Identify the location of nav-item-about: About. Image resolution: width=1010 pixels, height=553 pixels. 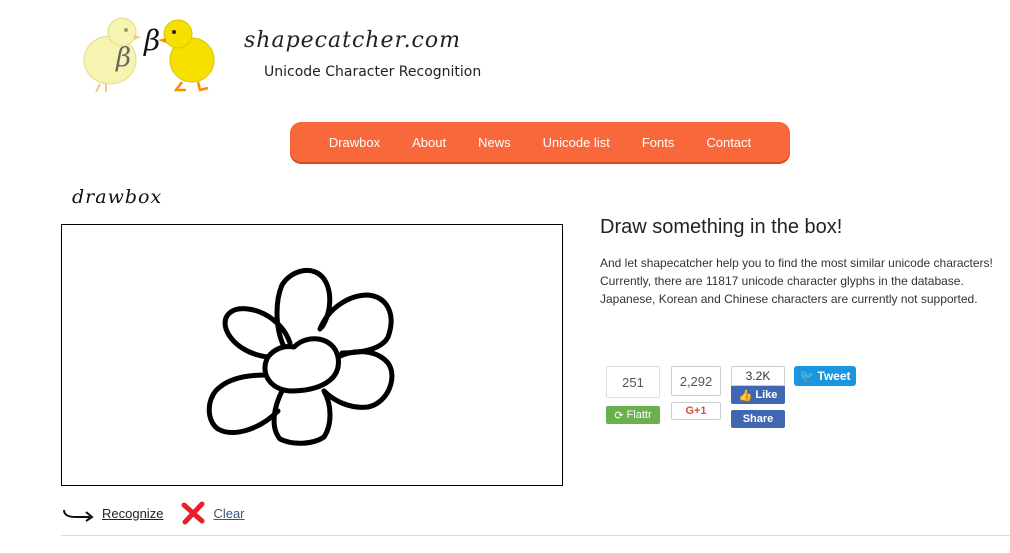
(429, 142).